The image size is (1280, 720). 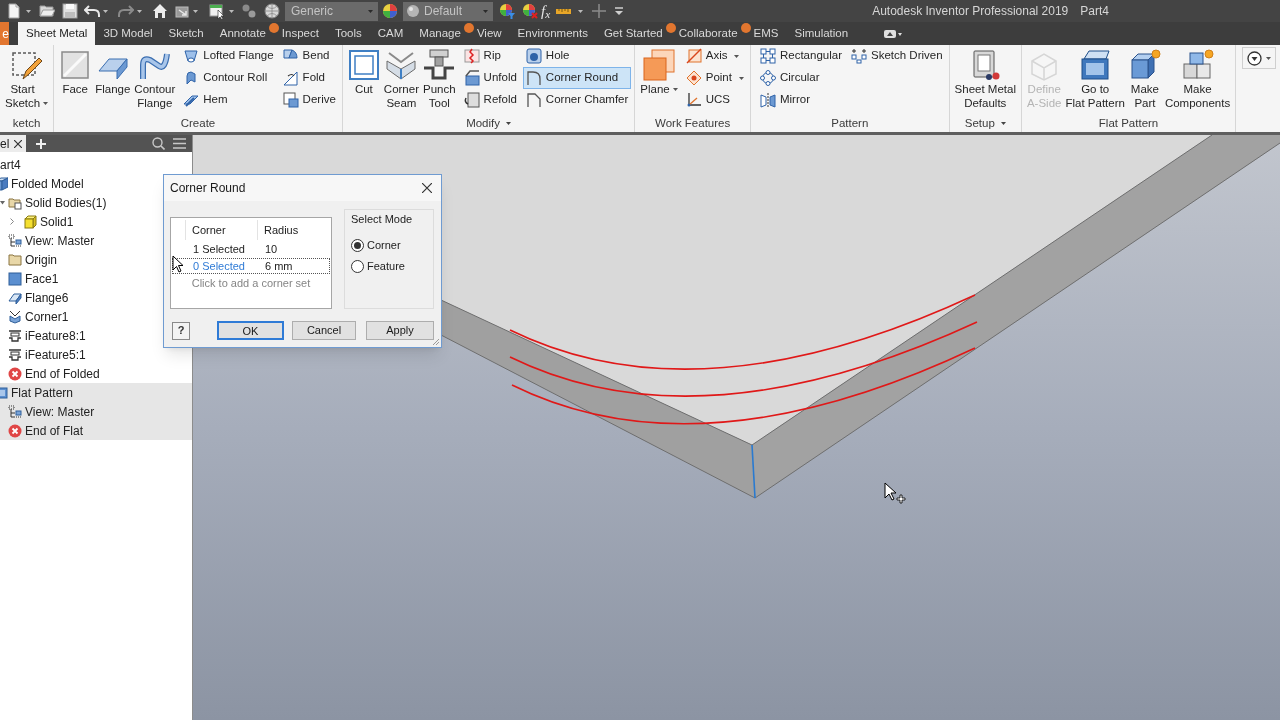 I want to click on color-filter-icon, so click(x=507, y=11).